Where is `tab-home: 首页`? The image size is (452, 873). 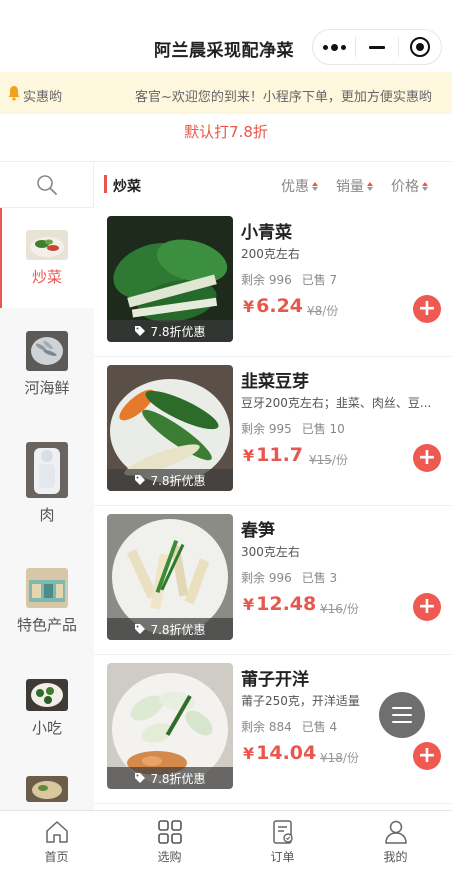 tab-home: 首页 is located at coordinates (56, 842).